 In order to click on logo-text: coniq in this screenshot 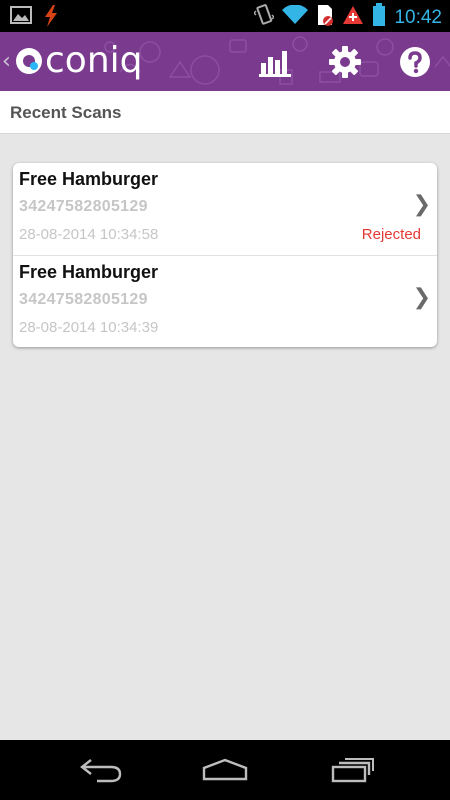, I will do `click(94, 60)`.